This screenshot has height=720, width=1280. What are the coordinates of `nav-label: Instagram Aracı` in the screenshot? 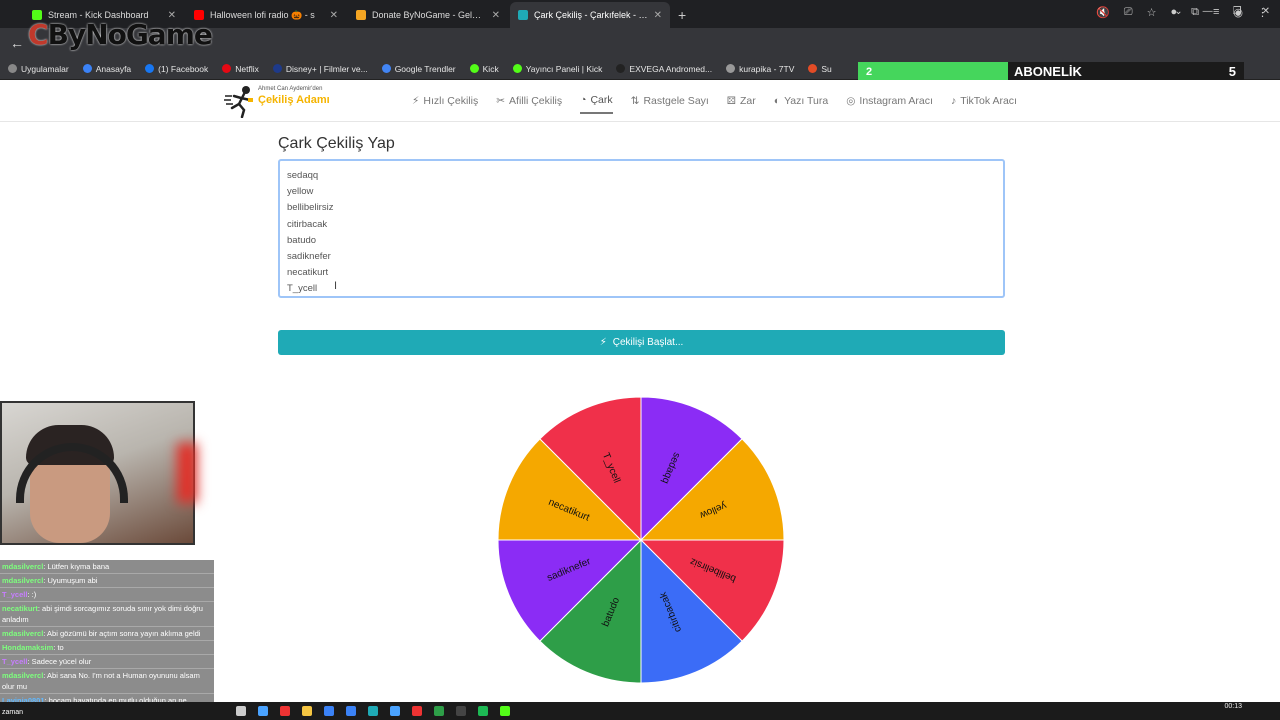 It's located at (896, 101).